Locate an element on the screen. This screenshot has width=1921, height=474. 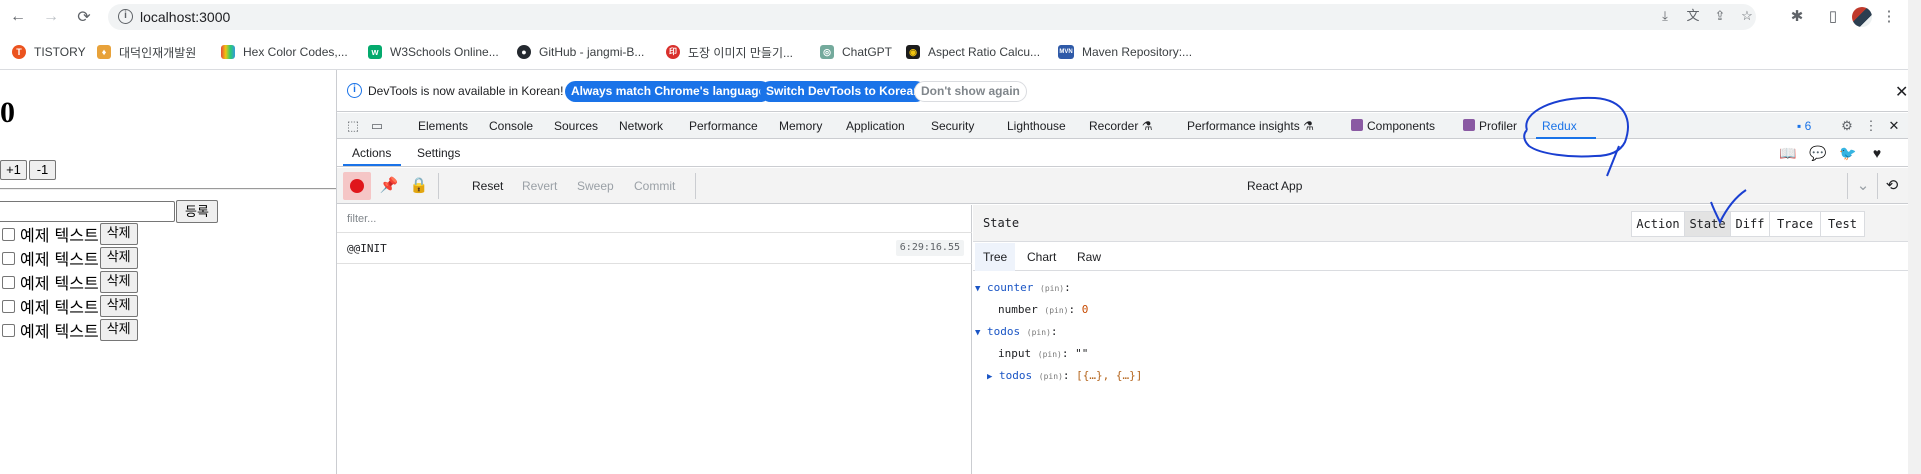
twitter-icon: 🐦 is located at coordinates (1848, 153).